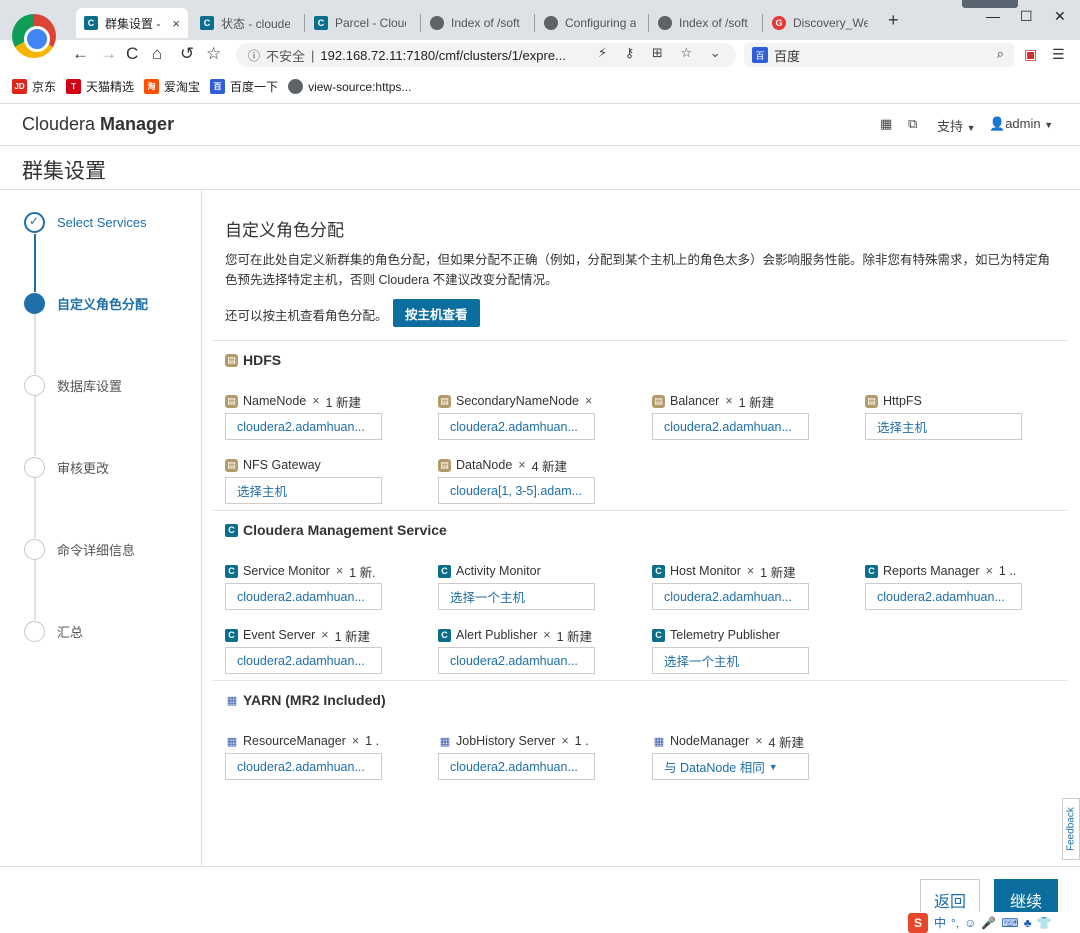 Image resolution: width=1080 pixels, height=933 pixels. Describe the element at coordinates (444, 741) in the screenshot. I see `yarn-icon: ▦` at that location.